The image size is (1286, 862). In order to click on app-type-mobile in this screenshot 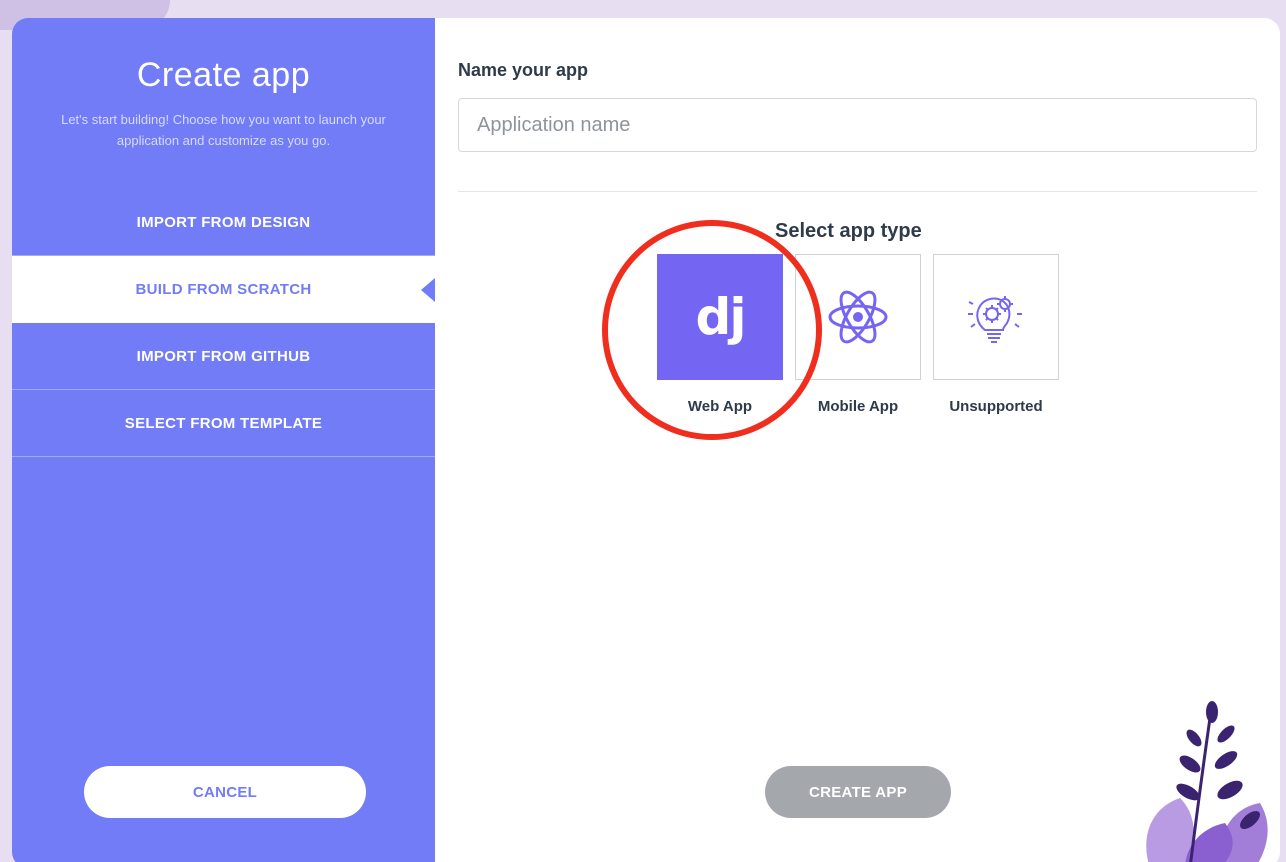, I will do `click(858, 317)`.